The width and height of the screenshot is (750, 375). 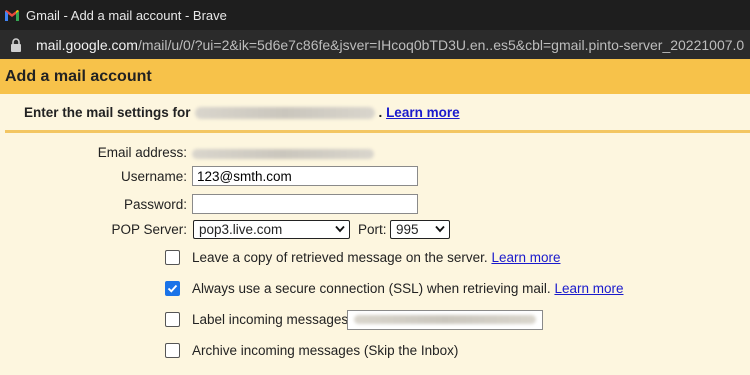 What do you see at coordinates (142, 152) in the screenshot?
I see `email-address-label: Email address:` at bounding box center [142, 152].